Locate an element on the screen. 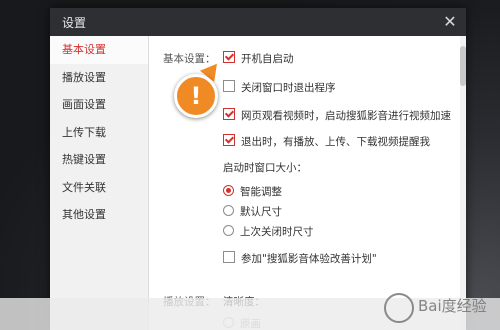 The height and width of the screenshot is (330, 500). last-size-radio is located at coordinates (228, 230).